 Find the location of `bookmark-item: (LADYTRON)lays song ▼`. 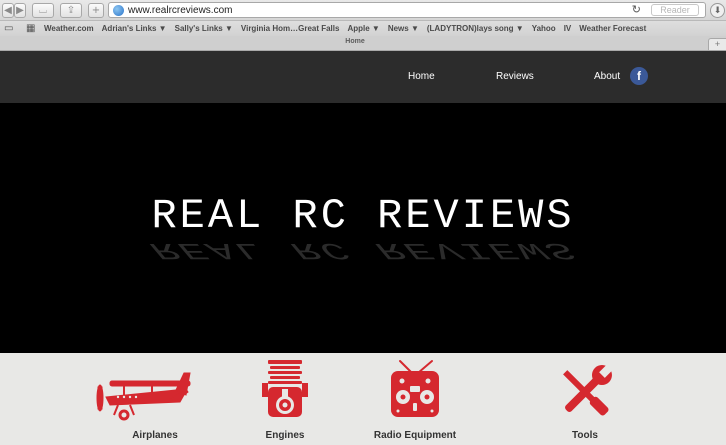

bookmark-item: (LADYTRON)lays song ▼ is located at coordinates (475, 28).